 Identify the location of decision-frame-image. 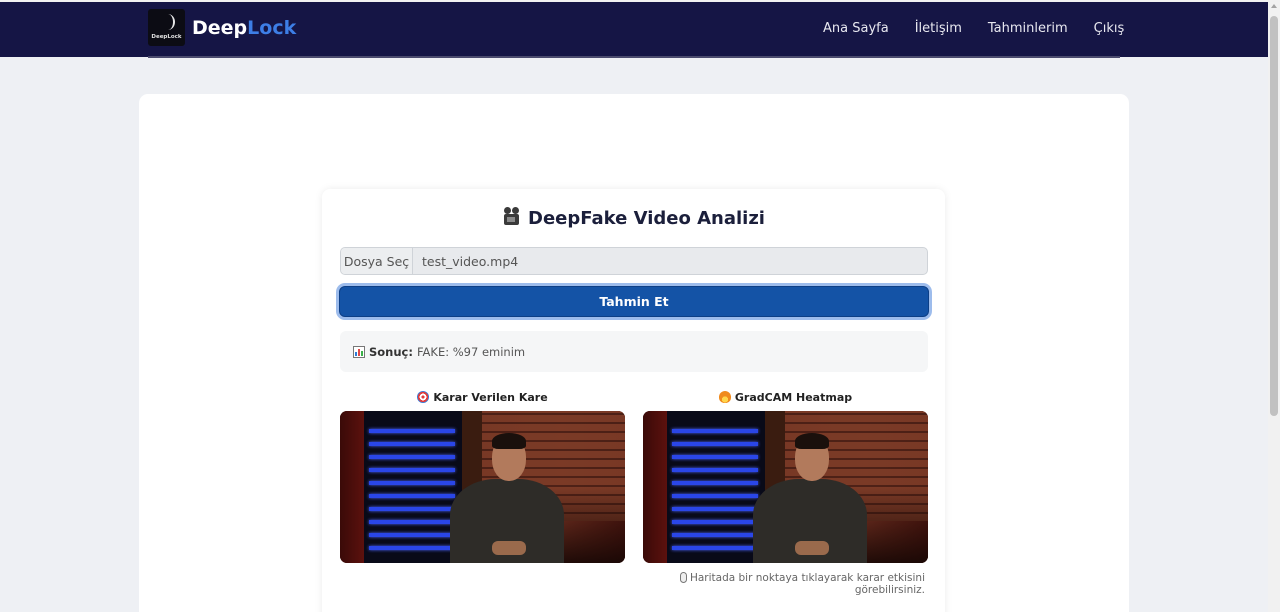
(482, 487).